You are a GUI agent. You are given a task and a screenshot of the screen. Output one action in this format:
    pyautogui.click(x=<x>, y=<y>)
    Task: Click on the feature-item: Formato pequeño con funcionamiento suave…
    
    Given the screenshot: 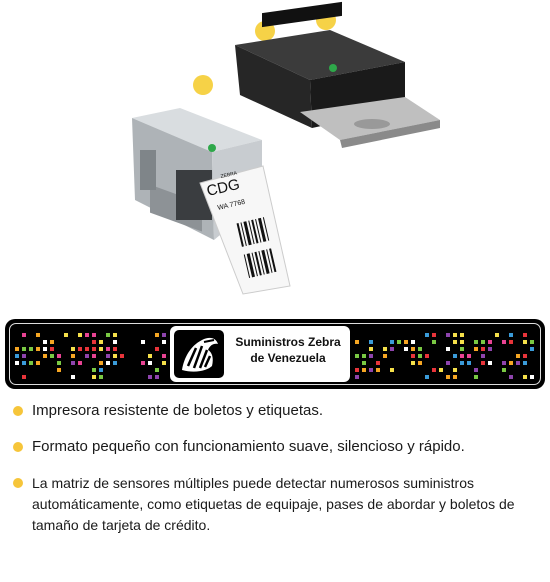 What is the action you would take?
    pyautogui.click(x=275, y=447)
    